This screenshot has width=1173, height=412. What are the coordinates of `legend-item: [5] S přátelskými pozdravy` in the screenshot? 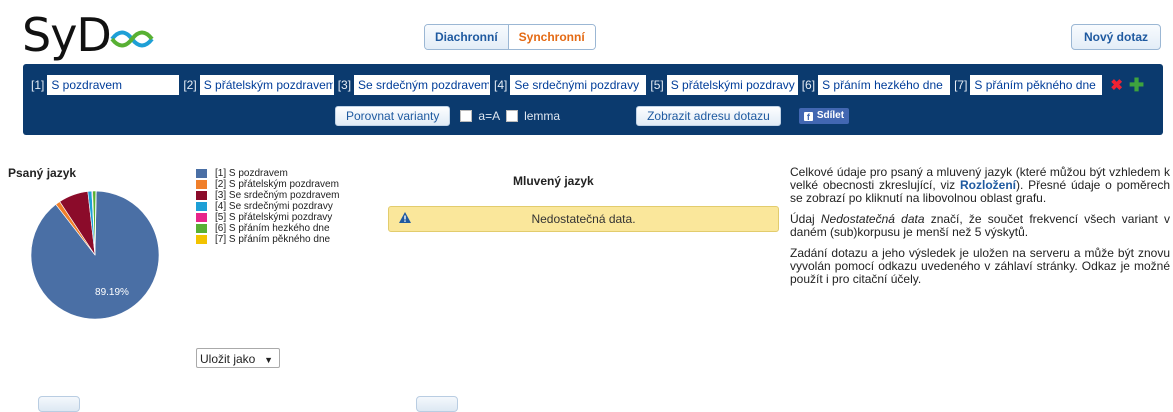 It's located at (268, 217).